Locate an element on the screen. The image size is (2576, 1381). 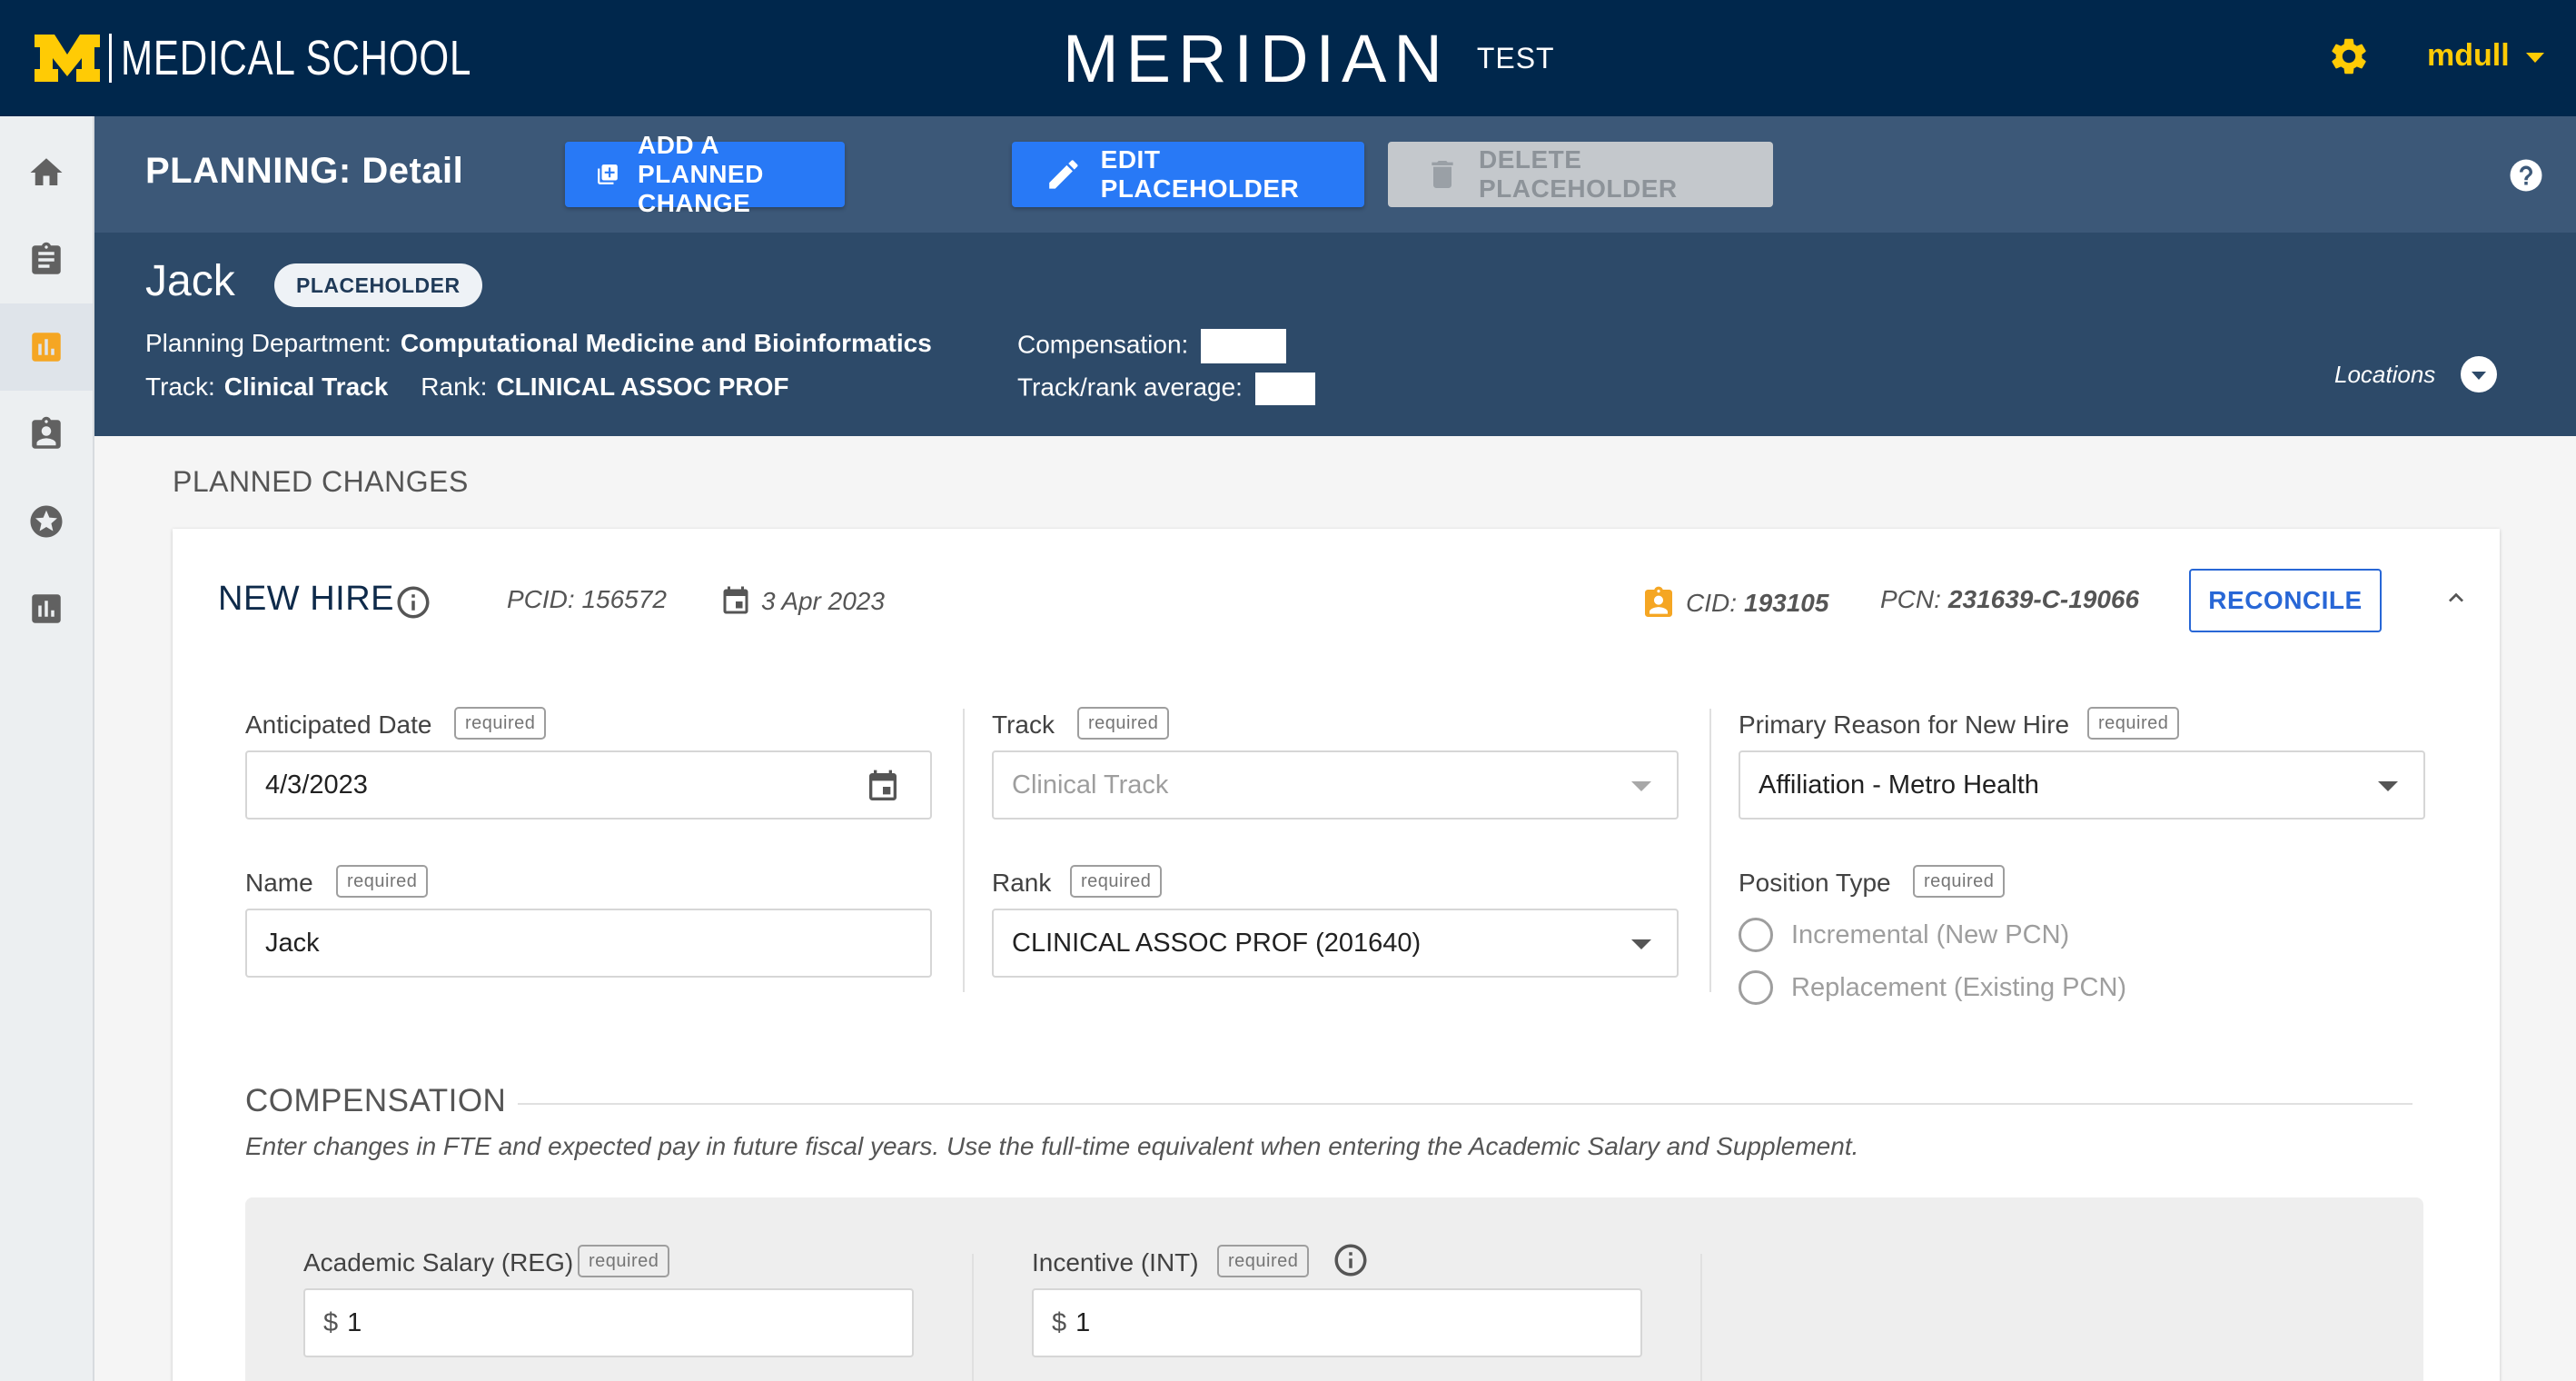
rank-label: Rank: is located at coordinates (454, 387).